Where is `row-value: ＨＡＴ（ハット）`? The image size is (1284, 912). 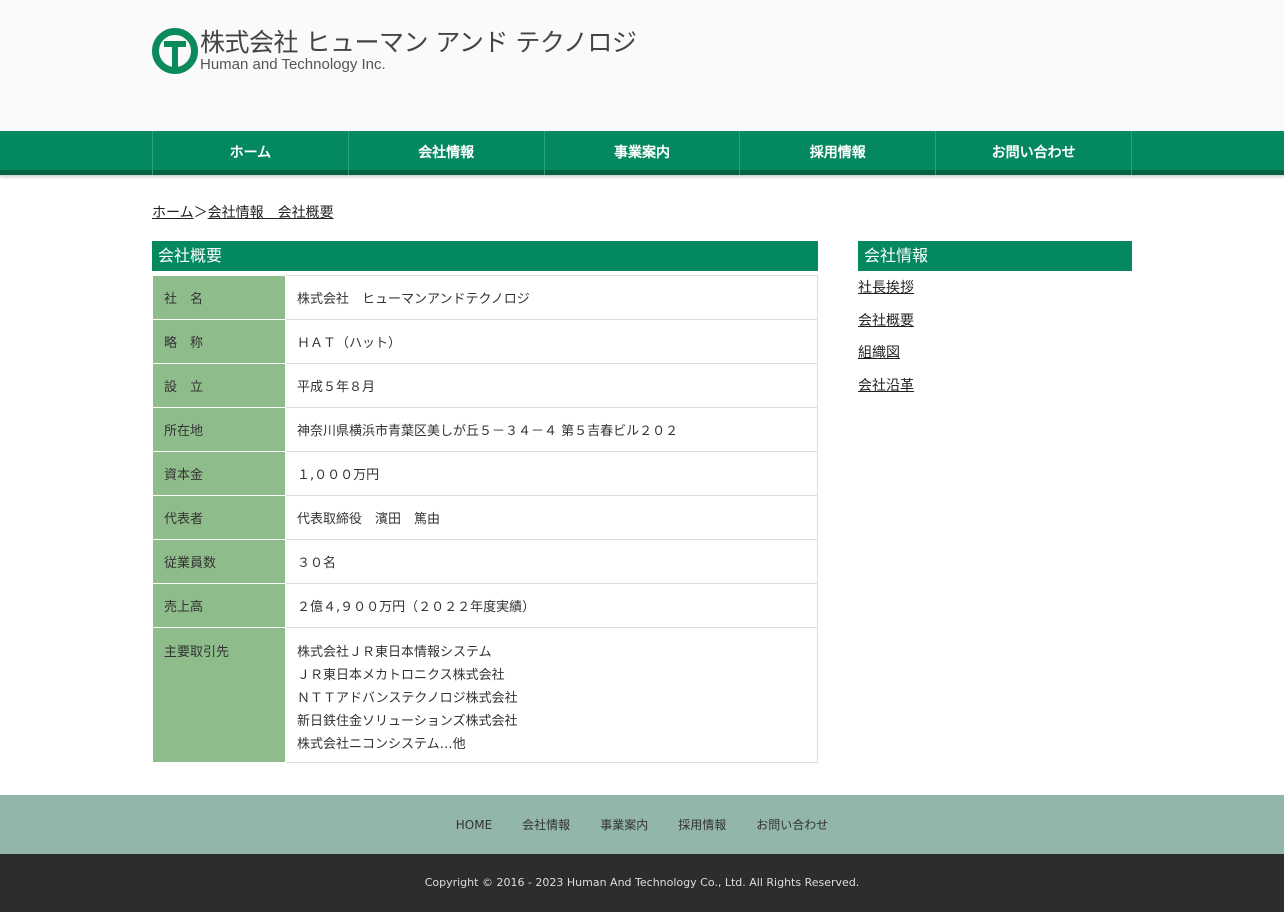
row-value: ＨＡＴ（ハット） is located at coordinates (551, 341).